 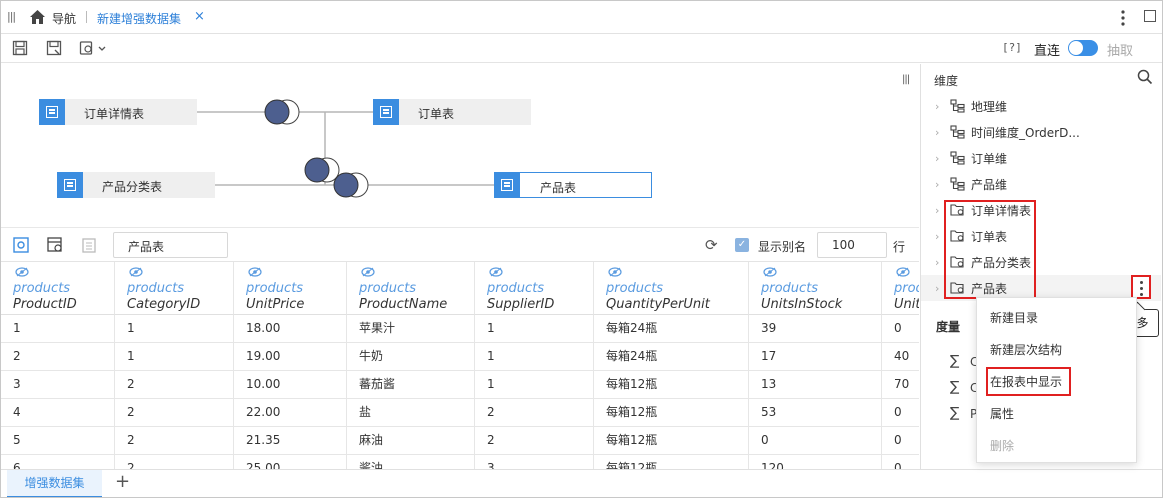 I want to click on grid-cell: 蕃茄酱, so click(x=411, y=385).